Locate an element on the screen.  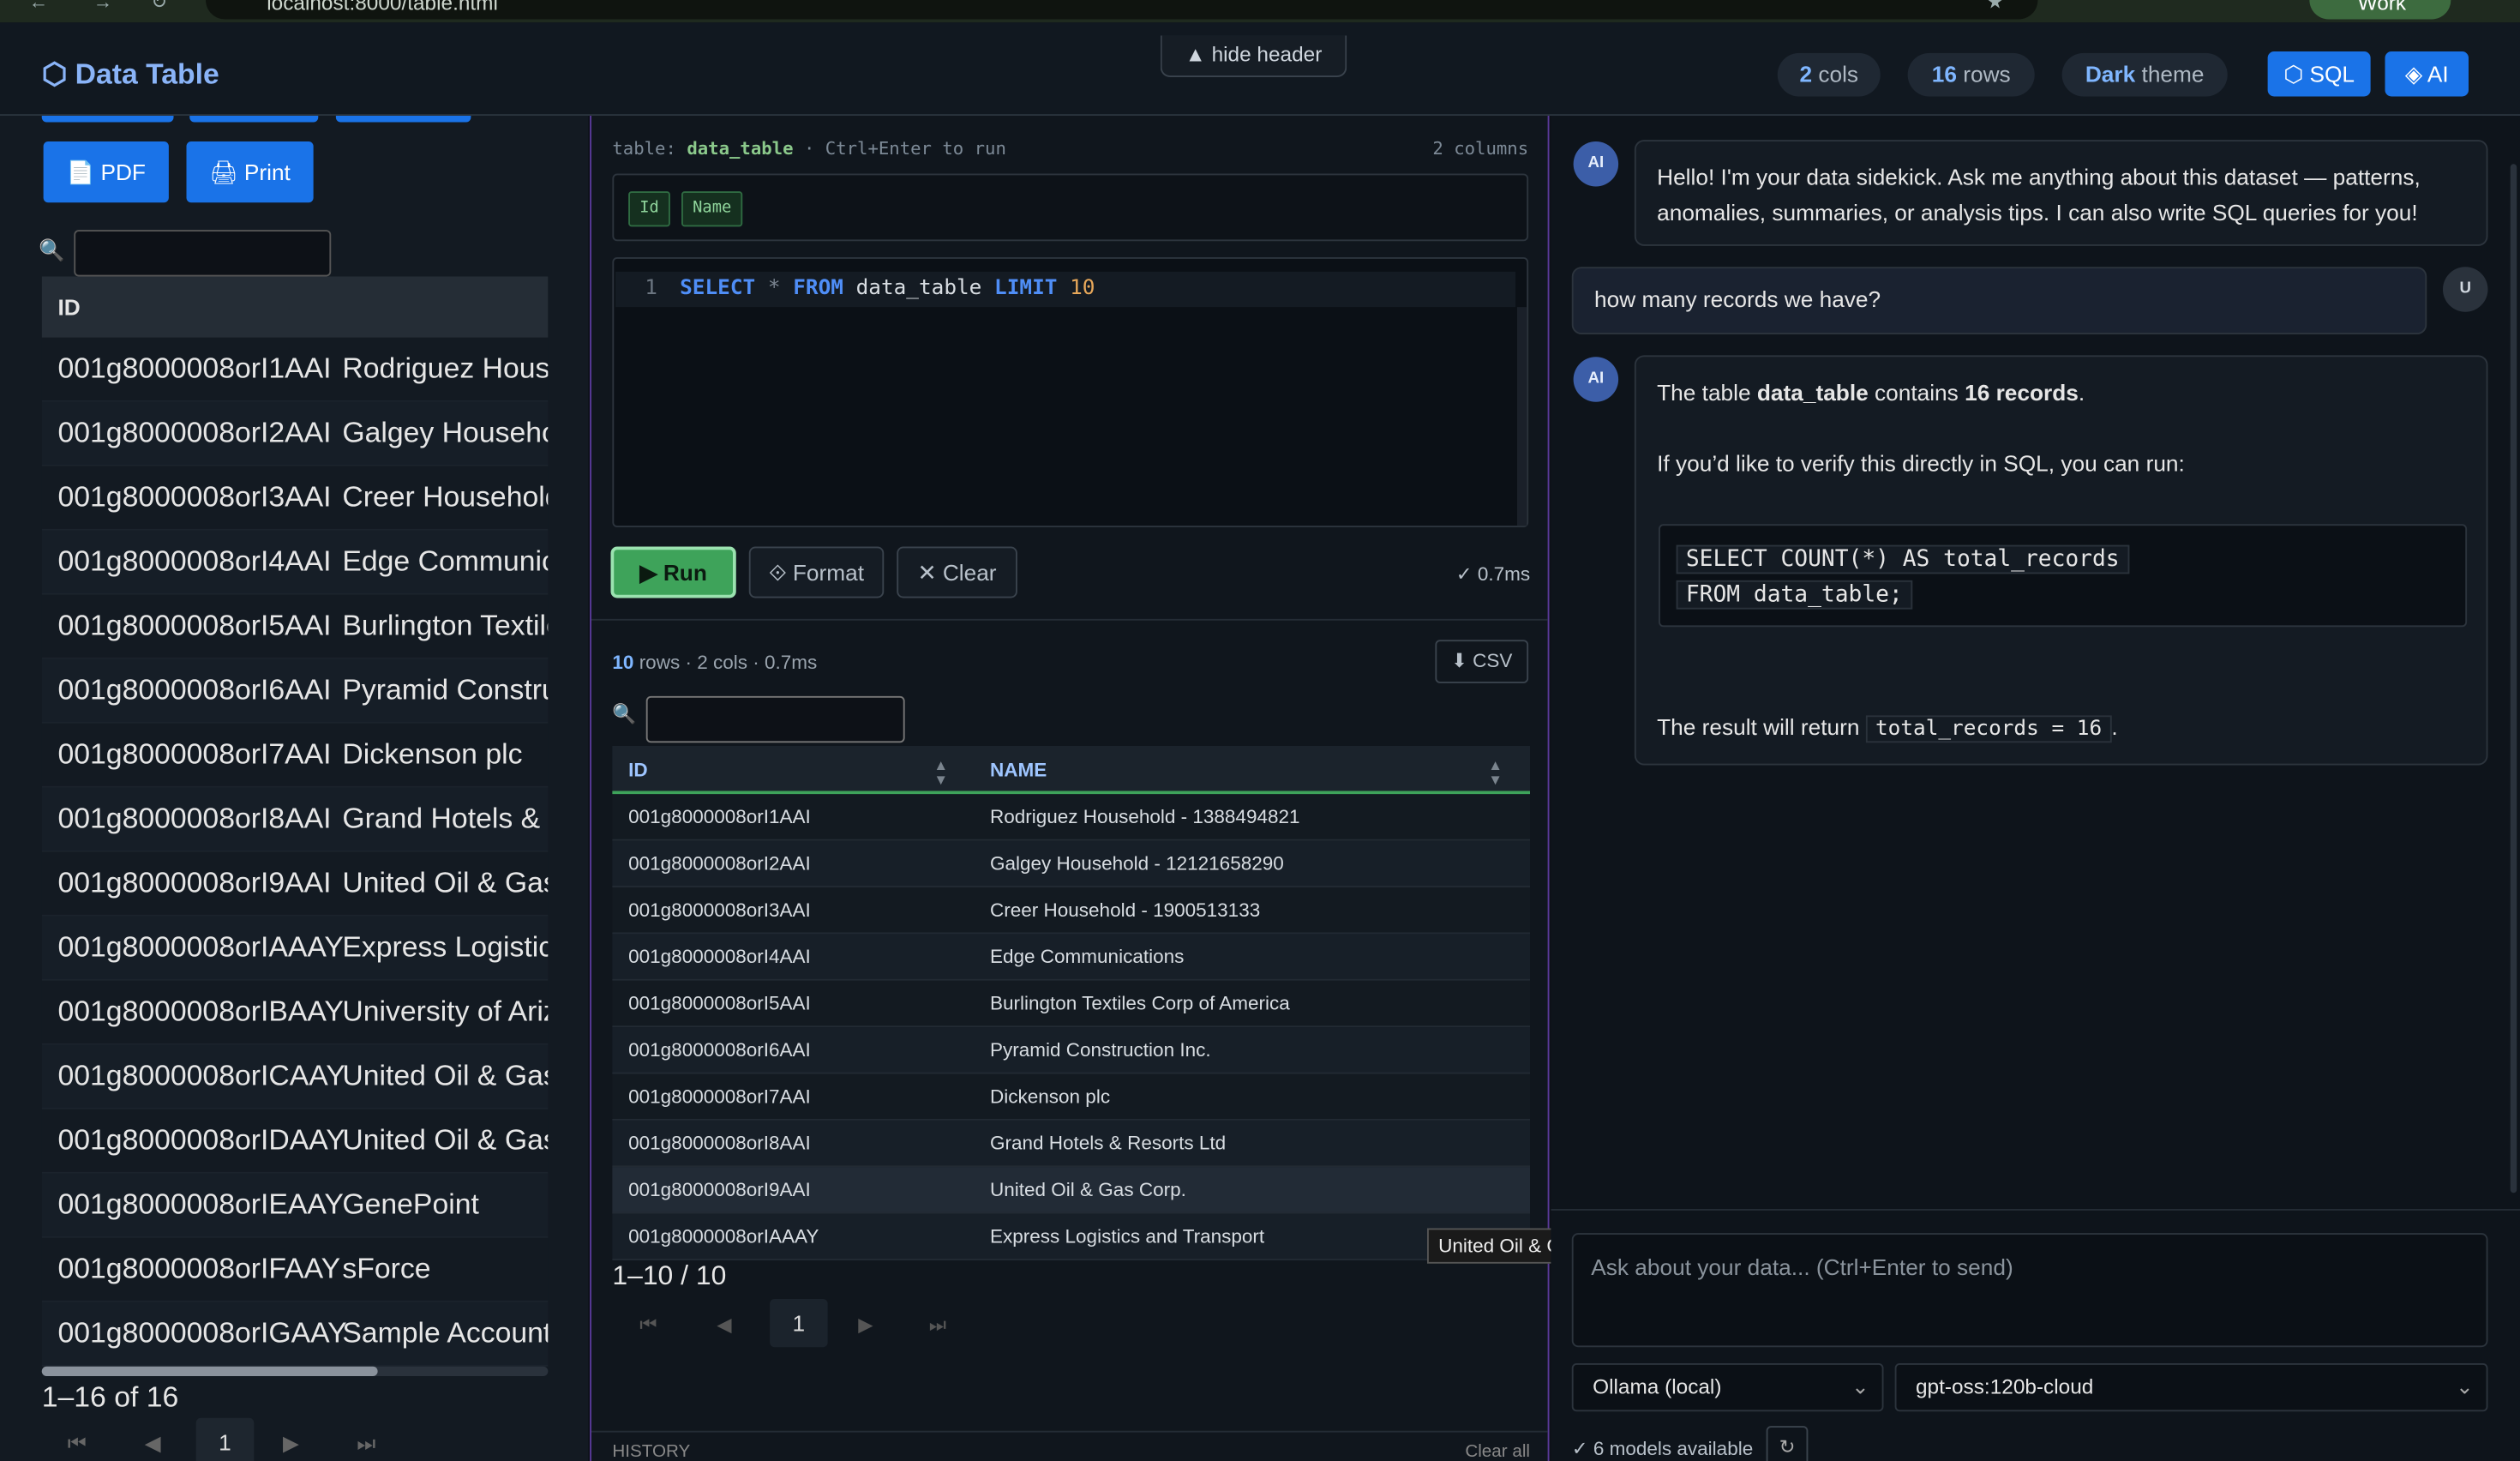
run-button: ▶ Run is located at coordinates (673, 572).